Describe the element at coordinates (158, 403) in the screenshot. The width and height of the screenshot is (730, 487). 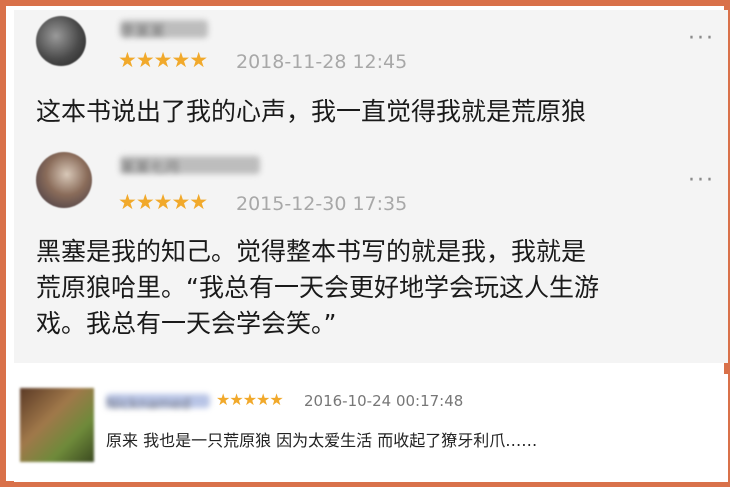
I see `username: Nicknamed` at that location.